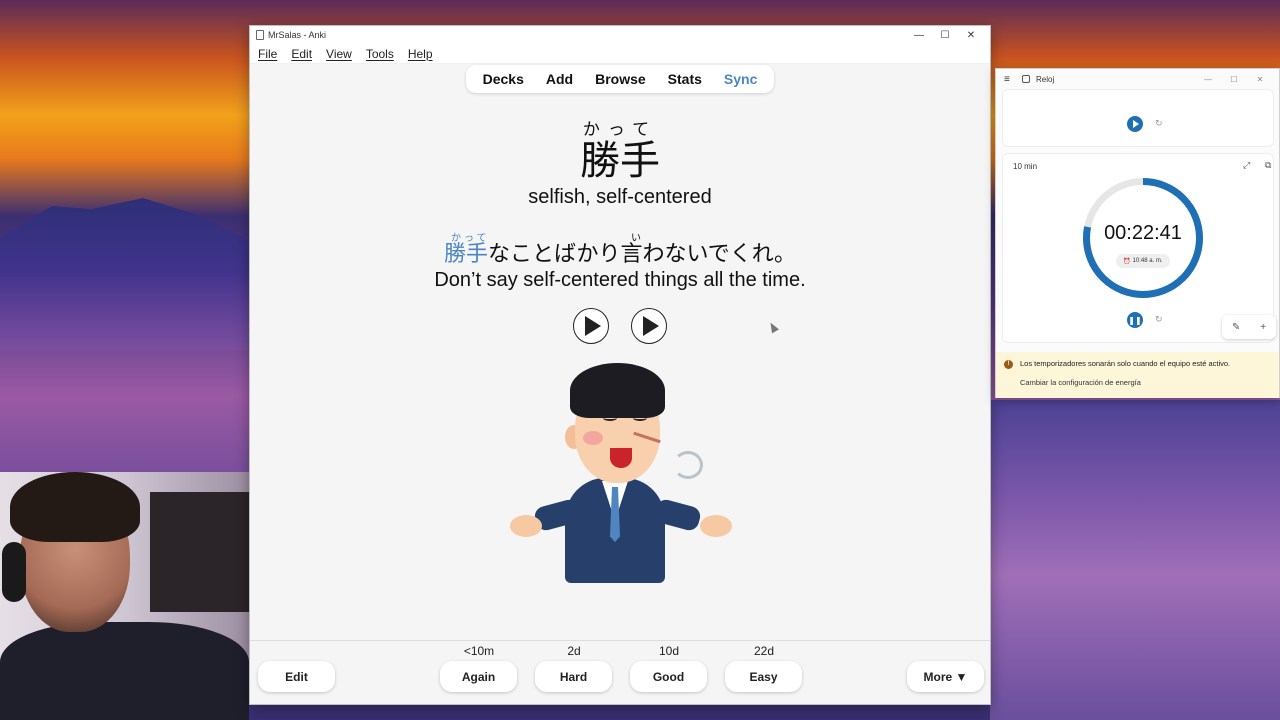 This screenshot has height=720, width=1280. Describe the element at coordinates (130, 274) in the screenshot. I see `desktop-wallpaper` at that location.